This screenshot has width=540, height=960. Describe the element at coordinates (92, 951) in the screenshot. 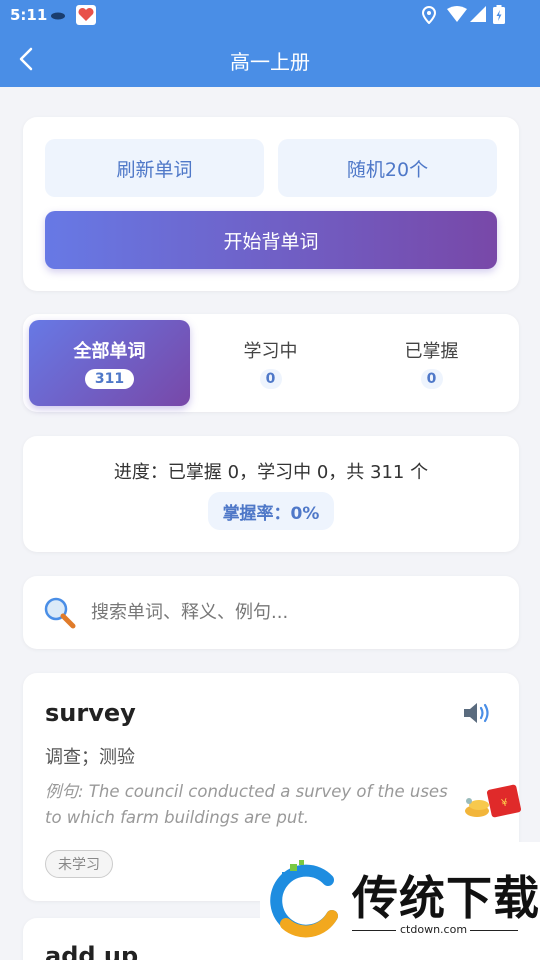

I see `word-text: add up` at that location.